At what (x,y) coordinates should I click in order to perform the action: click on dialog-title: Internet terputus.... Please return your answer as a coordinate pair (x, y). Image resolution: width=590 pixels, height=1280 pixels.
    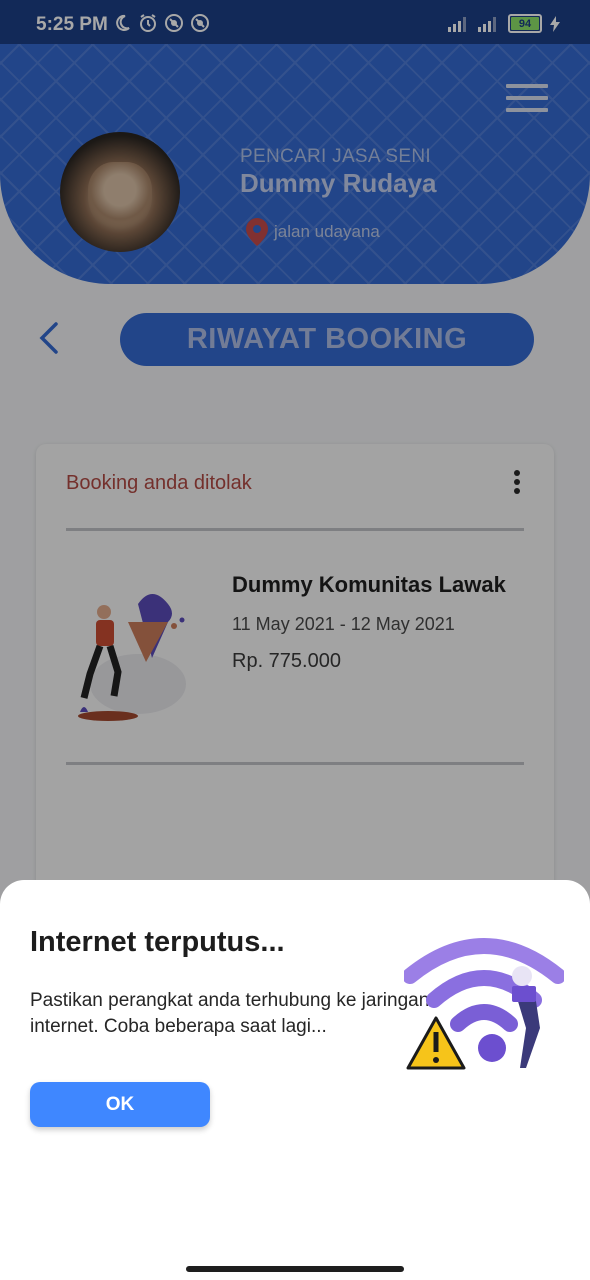
    Looking at the image, I should click on (157, 942).